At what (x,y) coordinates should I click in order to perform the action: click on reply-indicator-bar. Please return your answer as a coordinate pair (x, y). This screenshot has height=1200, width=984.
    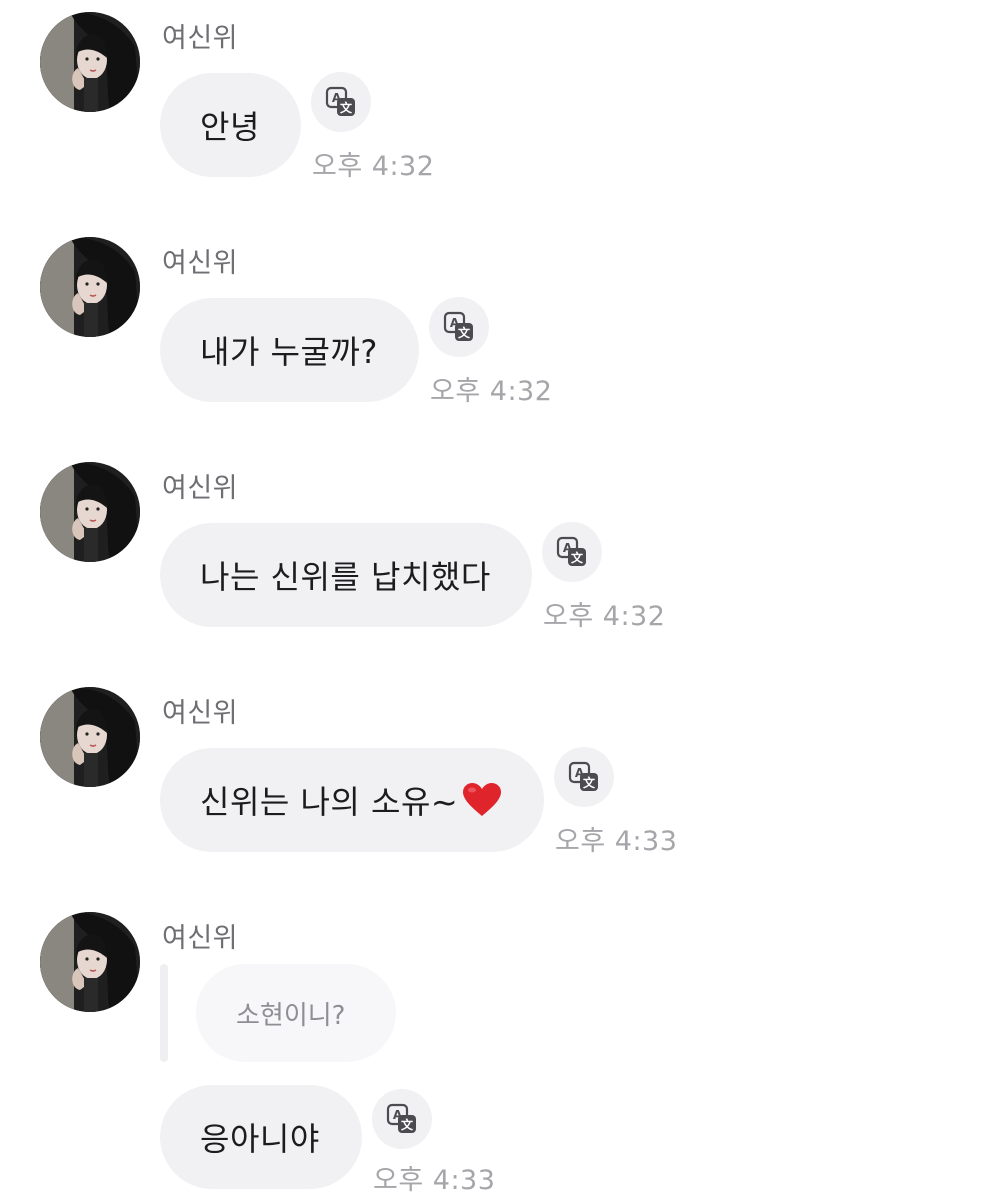
    Looking at the image, I should click on (164, 1013).